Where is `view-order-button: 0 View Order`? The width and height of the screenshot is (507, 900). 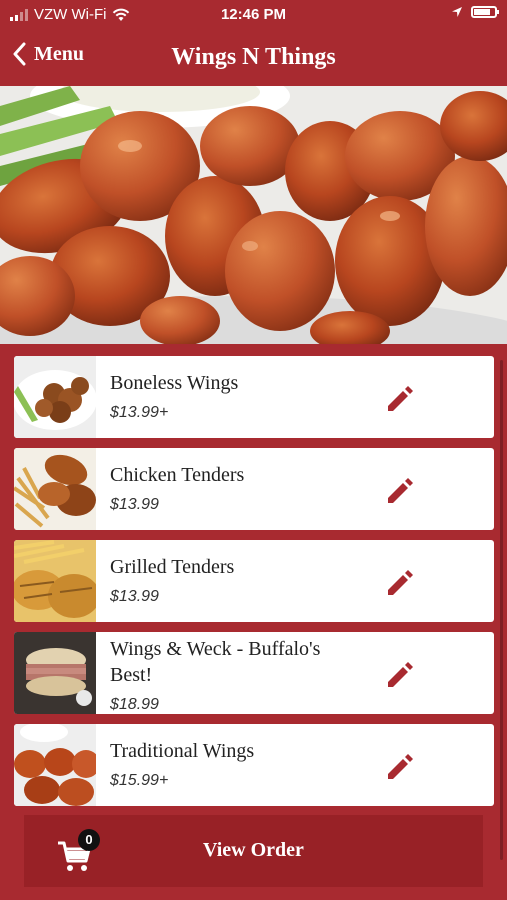 view-order-button: 0 View Order is located at coordinates (253, 851).